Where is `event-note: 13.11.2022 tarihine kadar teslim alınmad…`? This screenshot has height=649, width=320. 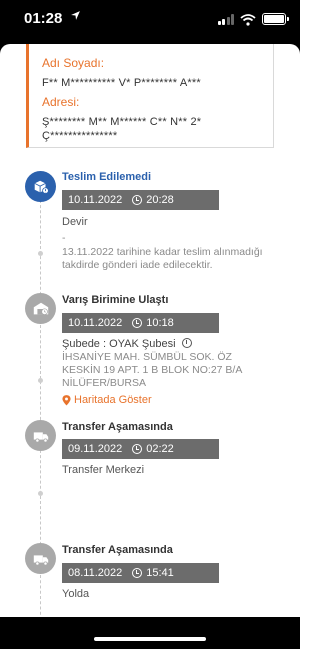 event-note: 13.11.2022 tarihine kadar teslim alınmad… is located at coordinates (162, 258).